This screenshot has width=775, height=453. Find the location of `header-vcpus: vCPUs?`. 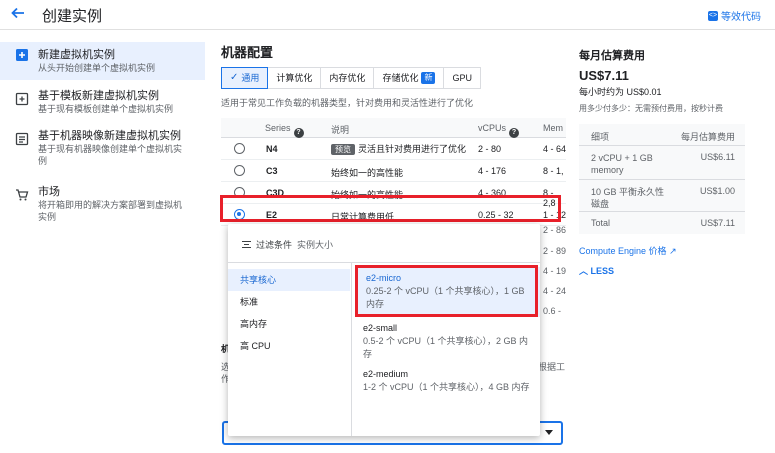

header-vcpus: vCPUs? is located at coordinates (499, 130).